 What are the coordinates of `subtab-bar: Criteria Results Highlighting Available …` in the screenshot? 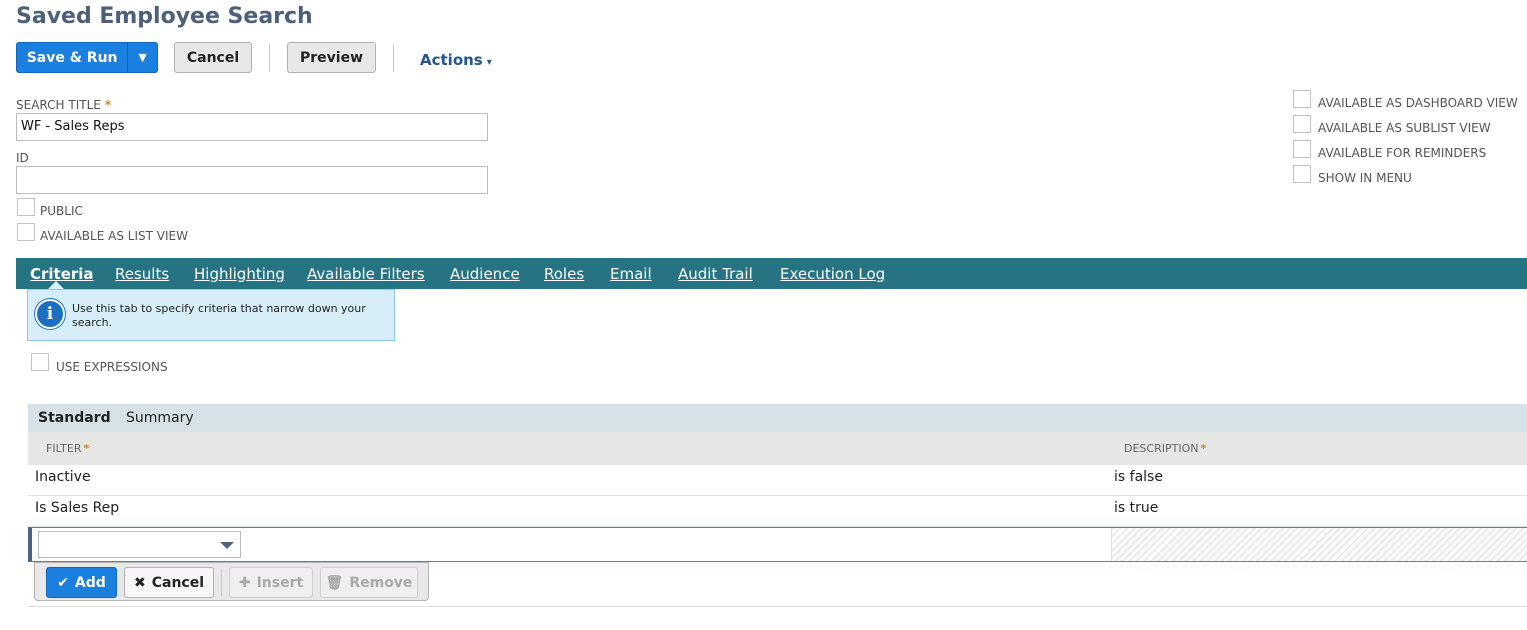 It's located at (771, 273).